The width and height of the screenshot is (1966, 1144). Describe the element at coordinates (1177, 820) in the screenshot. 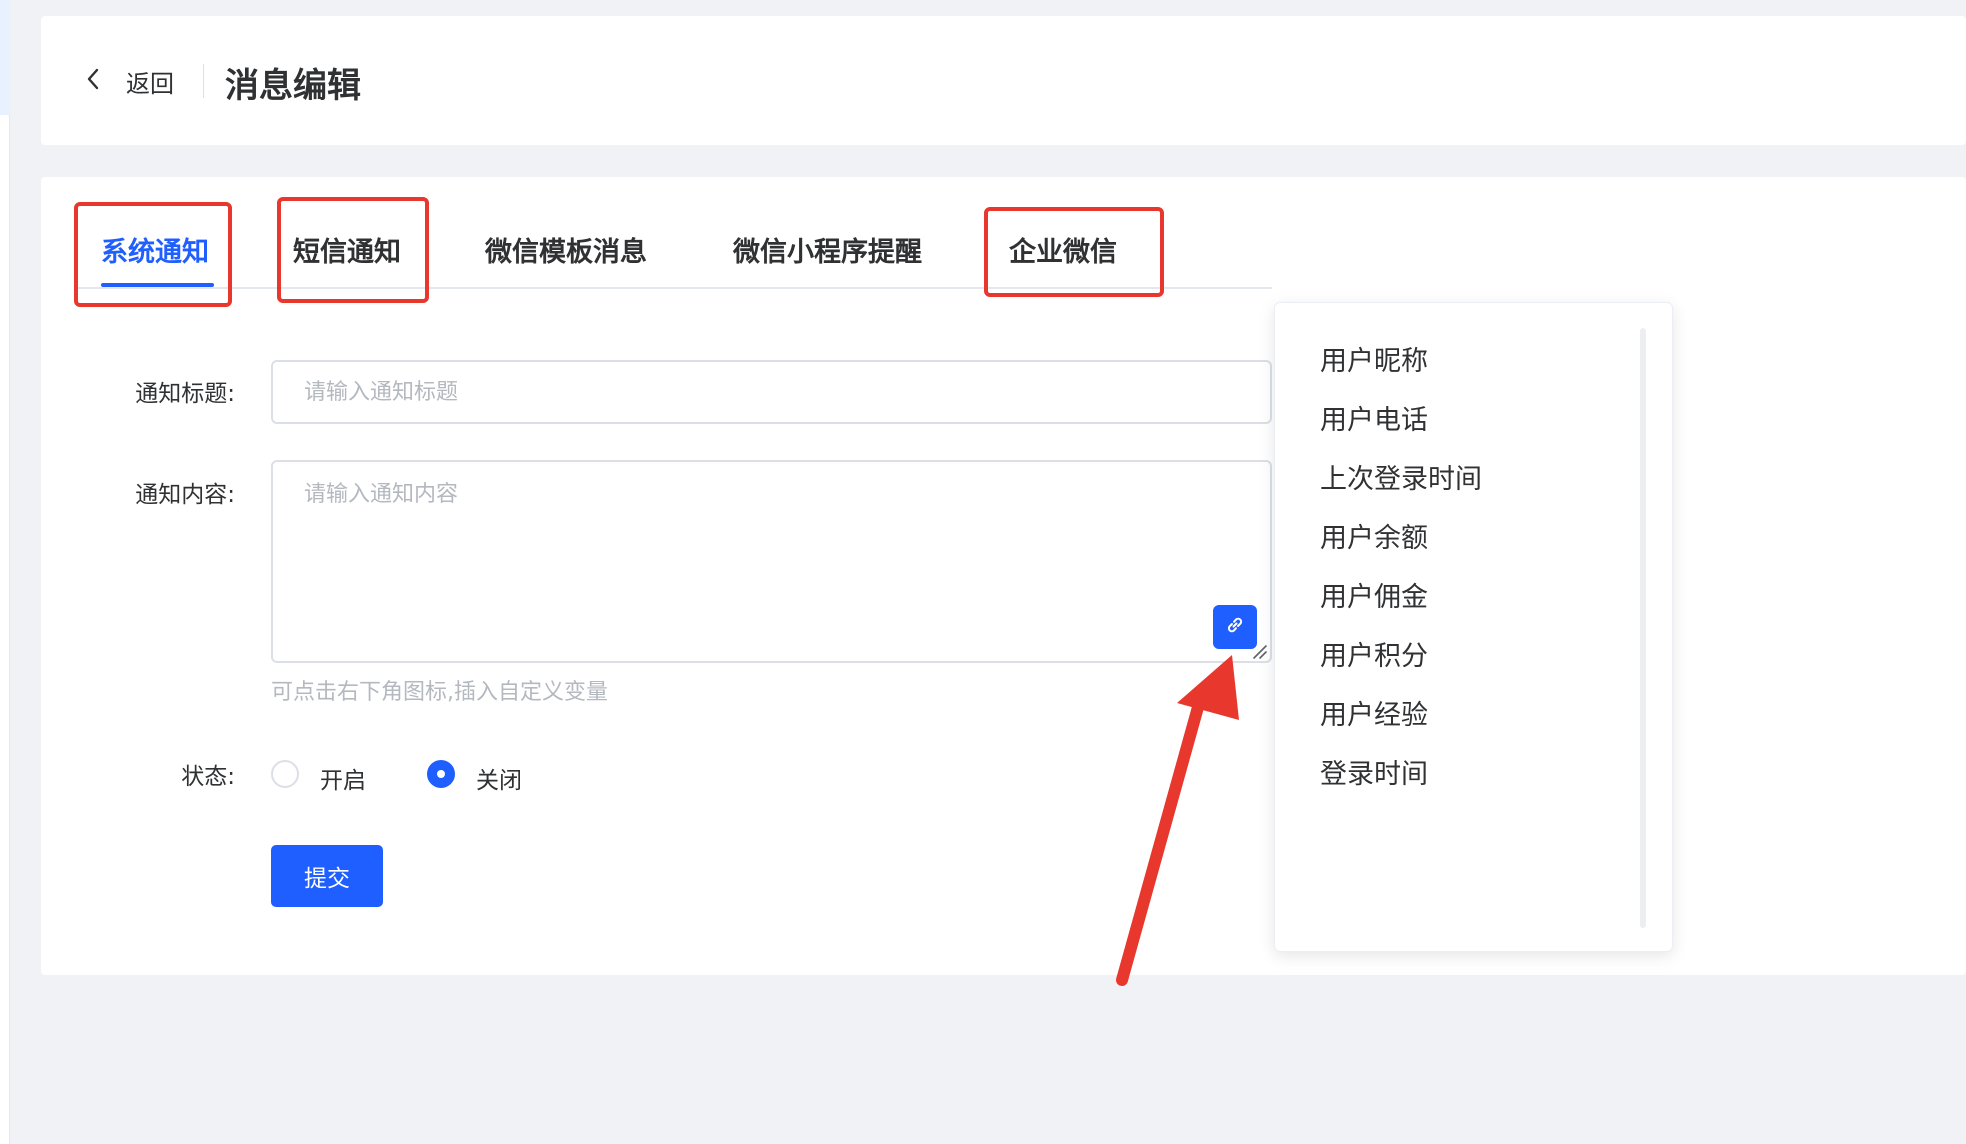

I see `annotation-arrow` at that location.